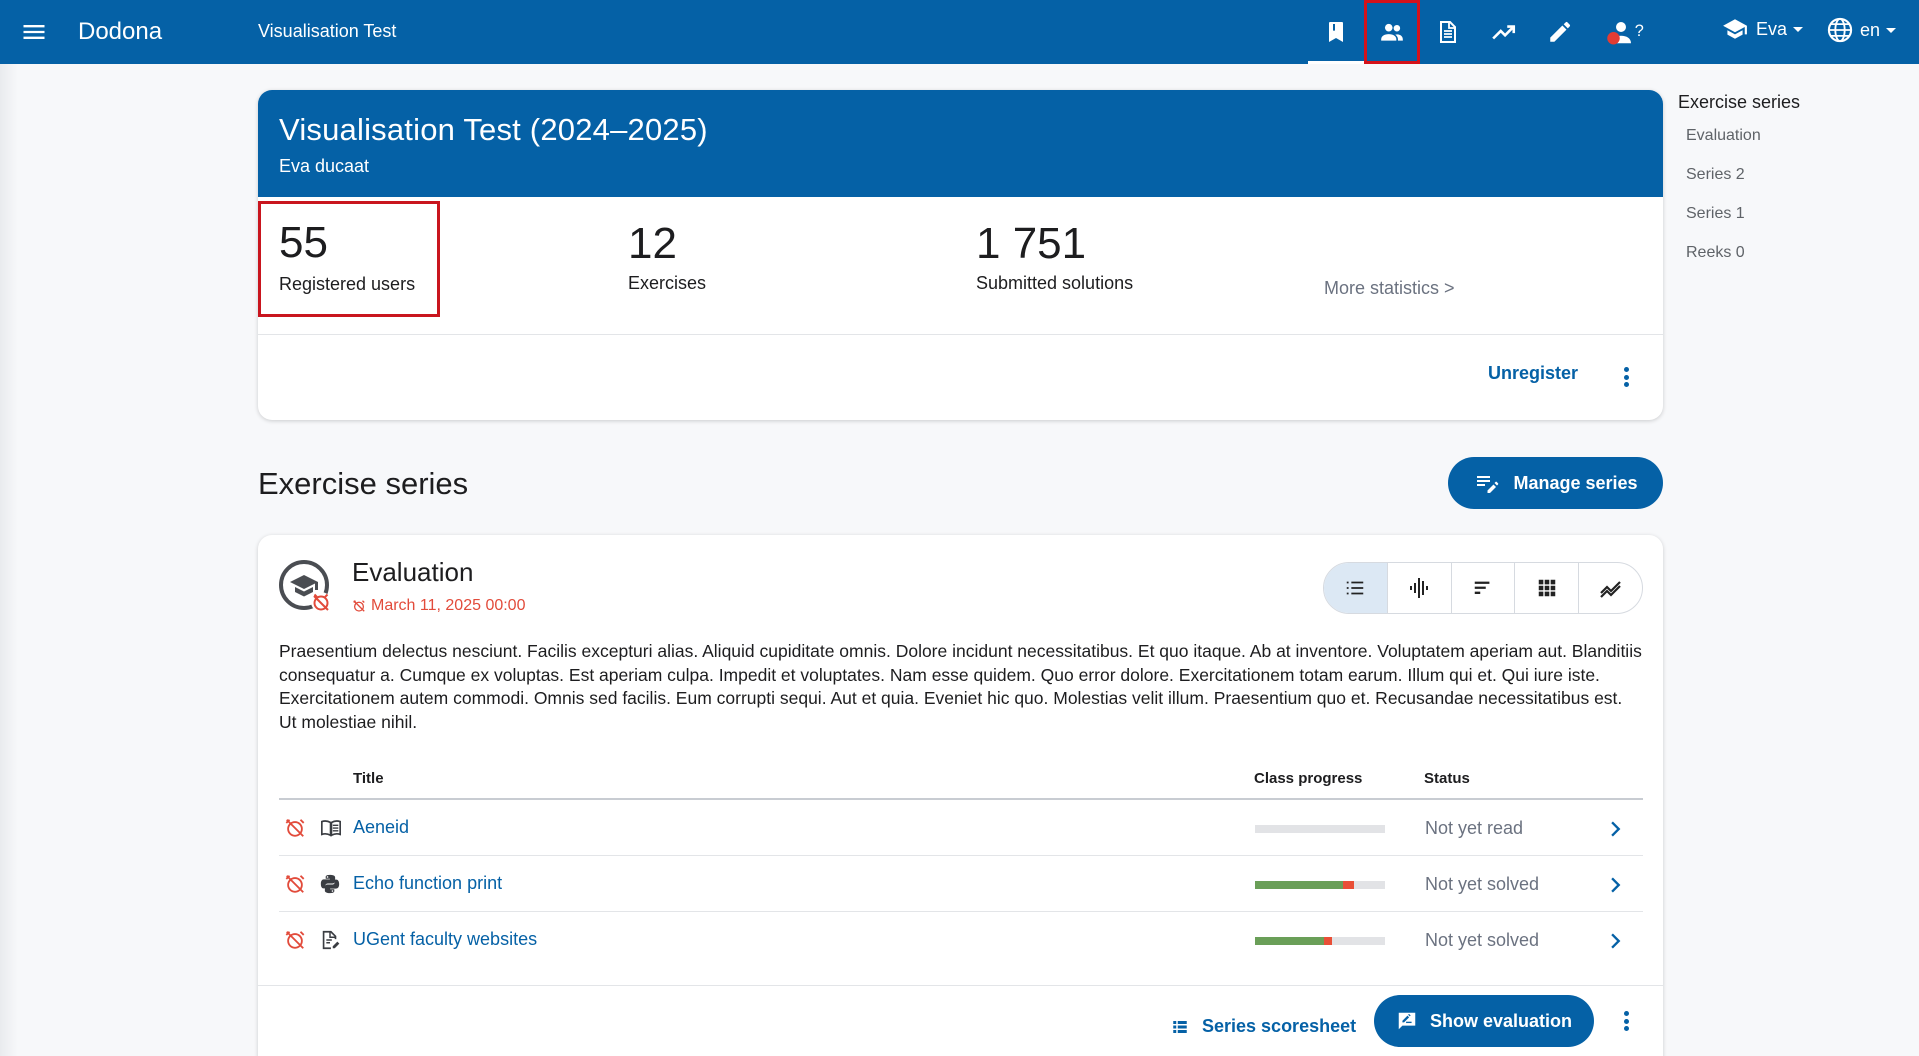 This screenshot has height=1056, width=1919. Describe the element at coordinates (1448, 32) in the screenshot. I see `file-document-icon` at that location.